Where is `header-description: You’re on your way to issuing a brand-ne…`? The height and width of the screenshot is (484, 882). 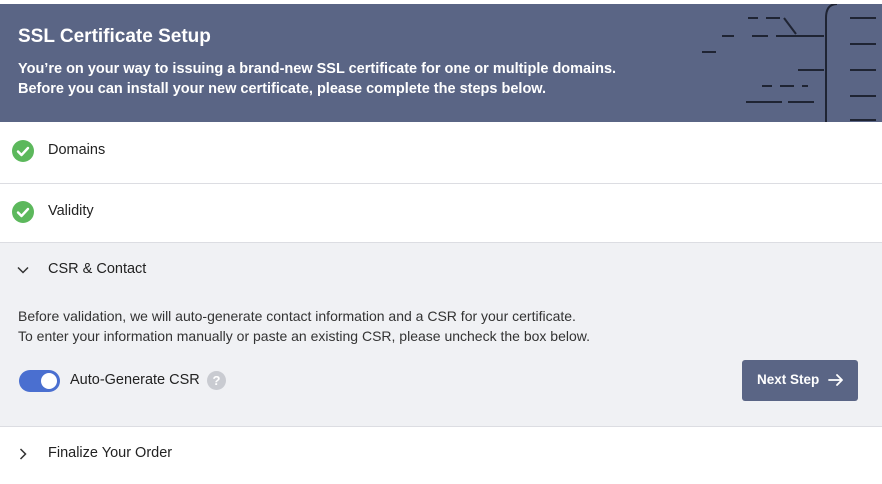 header-description: You’re on your way to issuing a brand-ne… is located at coordinates (338, 79).